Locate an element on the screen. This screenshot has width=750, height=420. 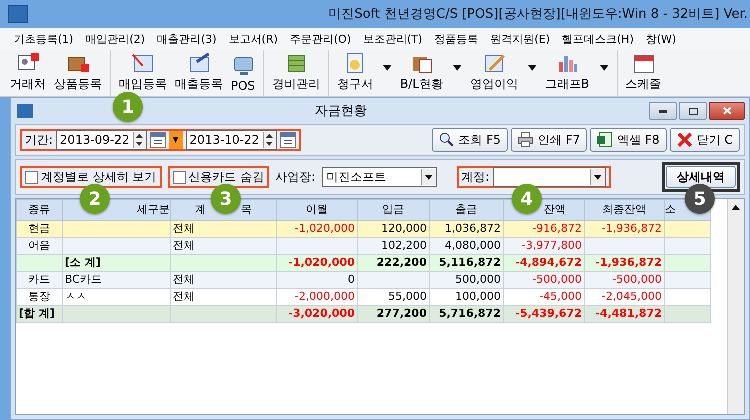
menu-item: 정품등록 is located at coordinates (456, 39).